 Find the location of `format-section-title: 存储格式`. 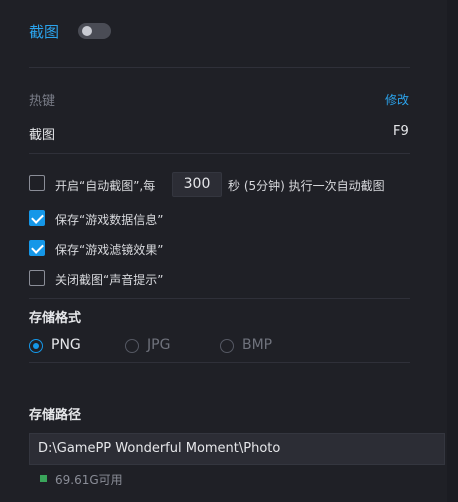

format-section-title: 存储格式 is located at coordinates (55, 318).